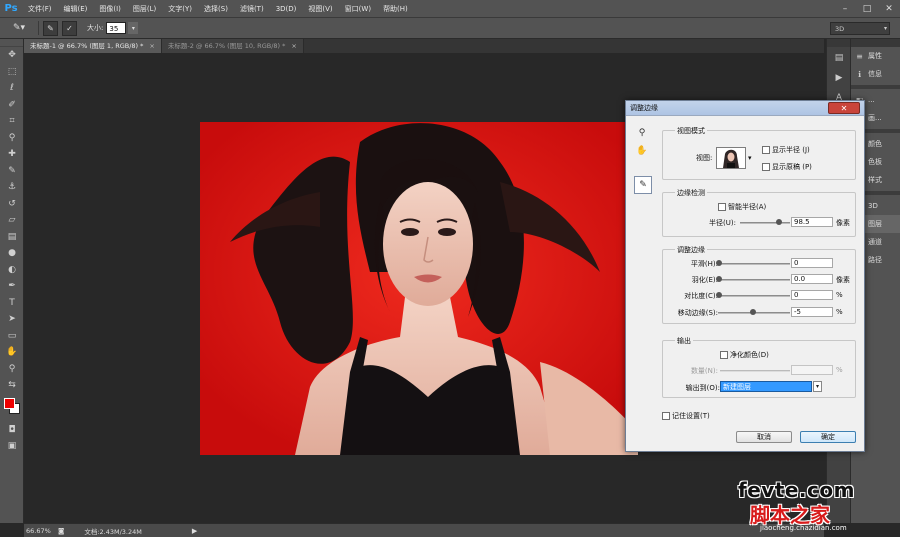 This screenshot has width=900, height=537. I want to click on type-tool-icon: T, so click(12, 303).